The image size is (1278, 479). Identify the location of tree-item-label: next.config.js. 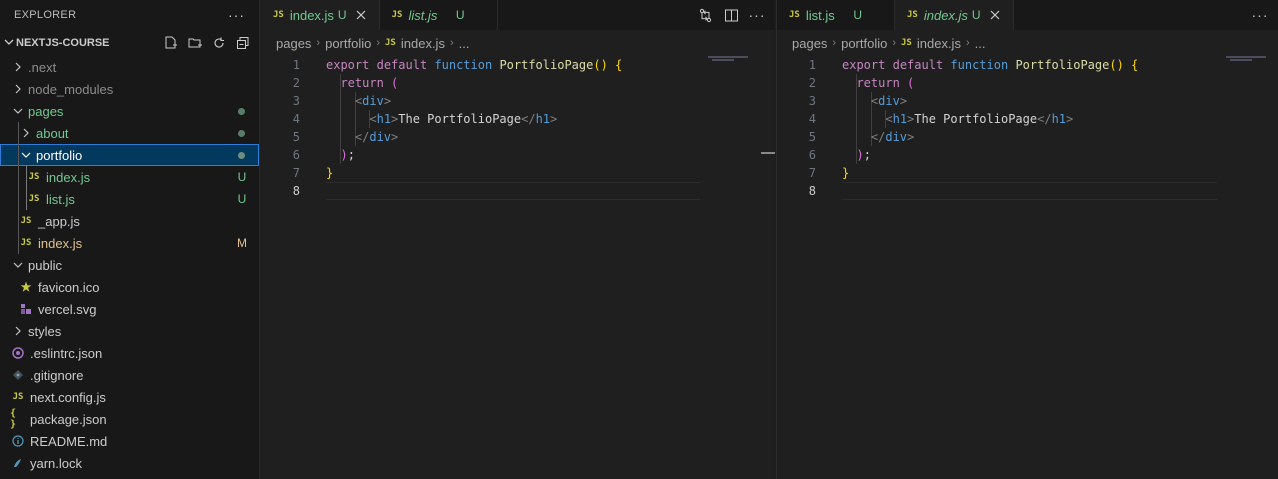
(68, 397).